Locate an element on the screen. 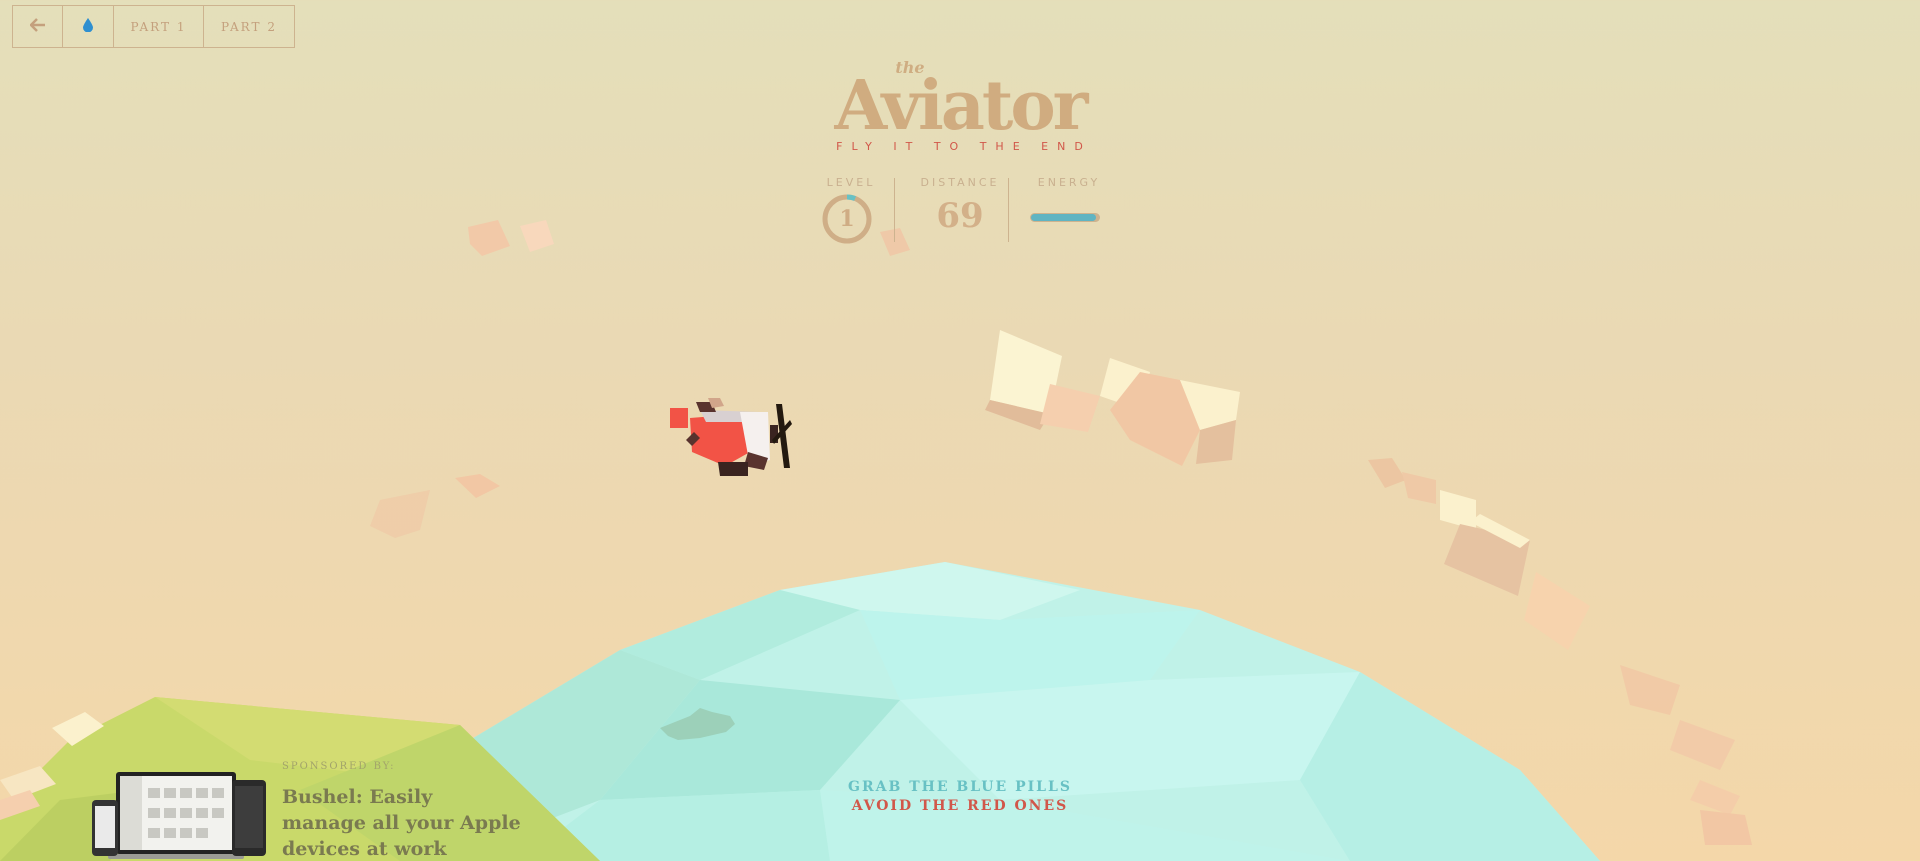 This screenshot has width=1920, height=861. level-label: LEVEL is located at coordinates (851, 182).